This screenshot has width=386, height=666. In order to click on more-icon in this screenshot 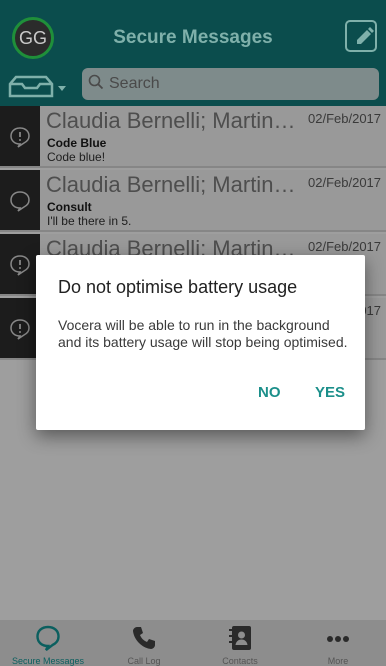, I will do `click(338, 639)`.